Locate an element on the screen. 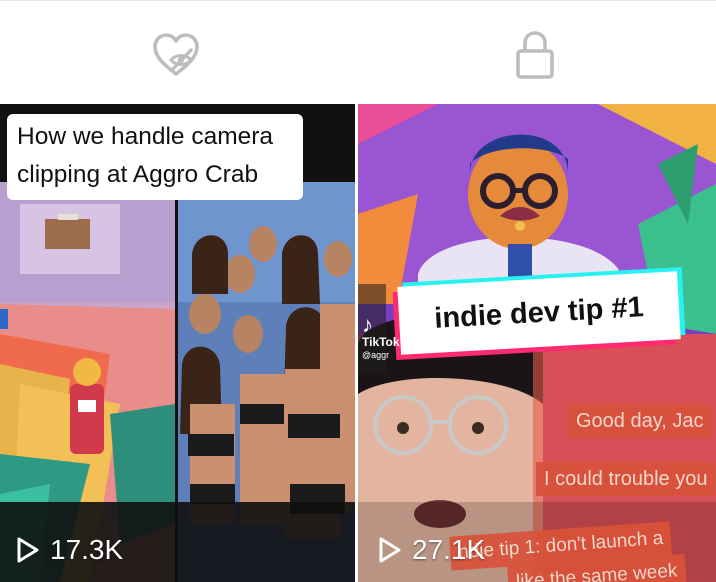  dialogue-line-1: Good day, Jac is located at coordinates (640, 421).